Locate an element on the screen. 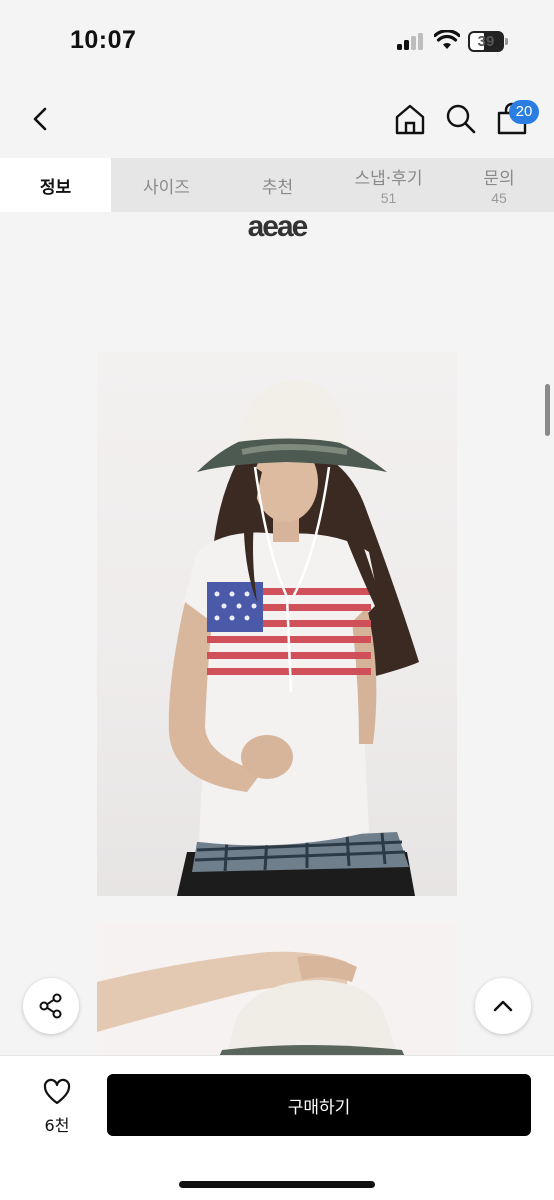 This screenshot has height=1200, width=554. like-button: 6천 is located at coordinates (57, 1105).